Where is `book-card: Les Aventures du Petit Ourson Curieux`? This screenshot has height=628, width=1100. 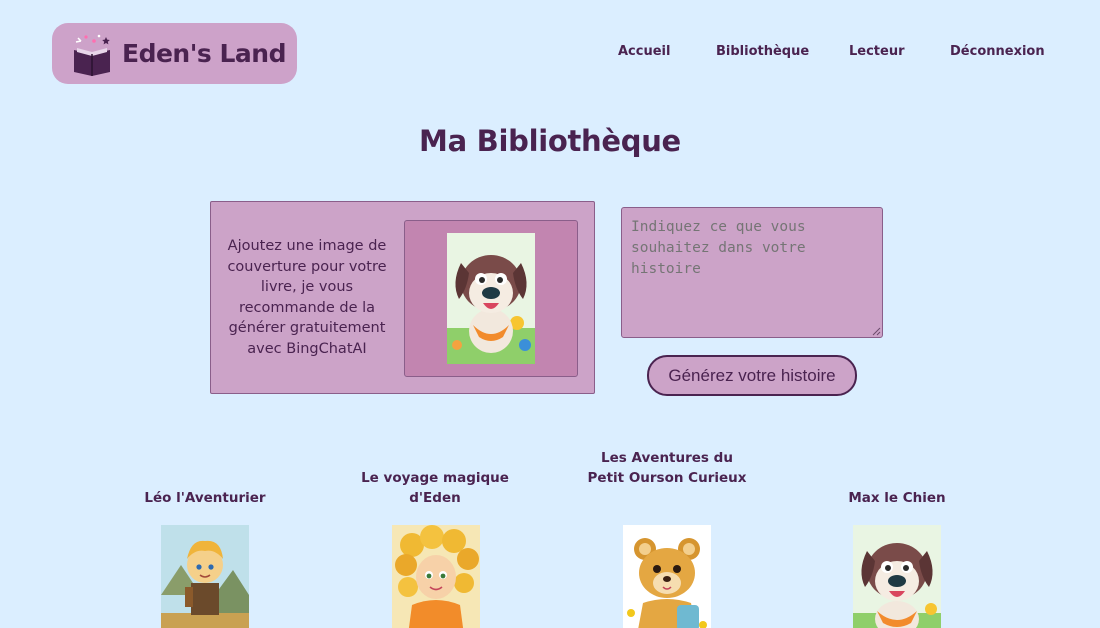
book-card: Les Aventures du Petit Ourson Curieux is located at coordinates (667, 538).